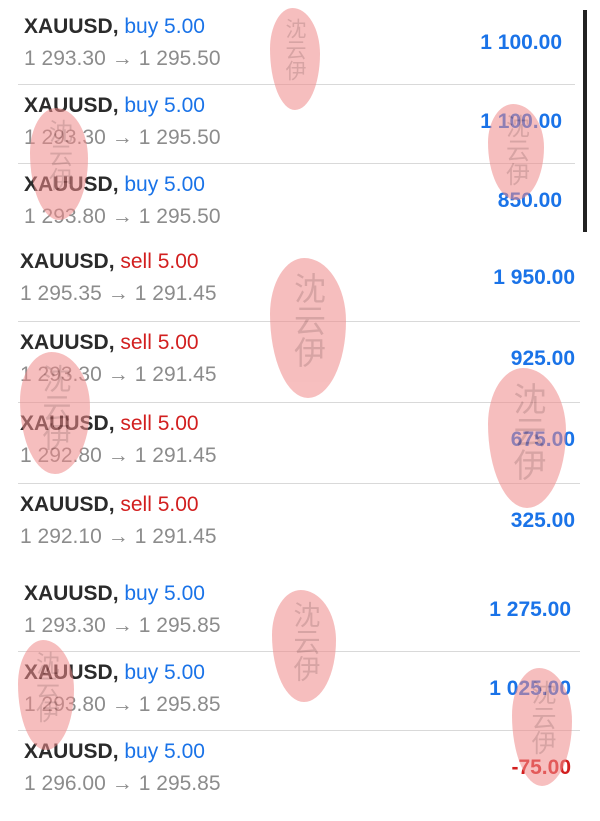 The width and height of the screenshot is (600, 821). I want to click on trade-row: XAUUSD, sell 5.00 1 292.80 → 1 291.45 675.00, so click(300, 442).